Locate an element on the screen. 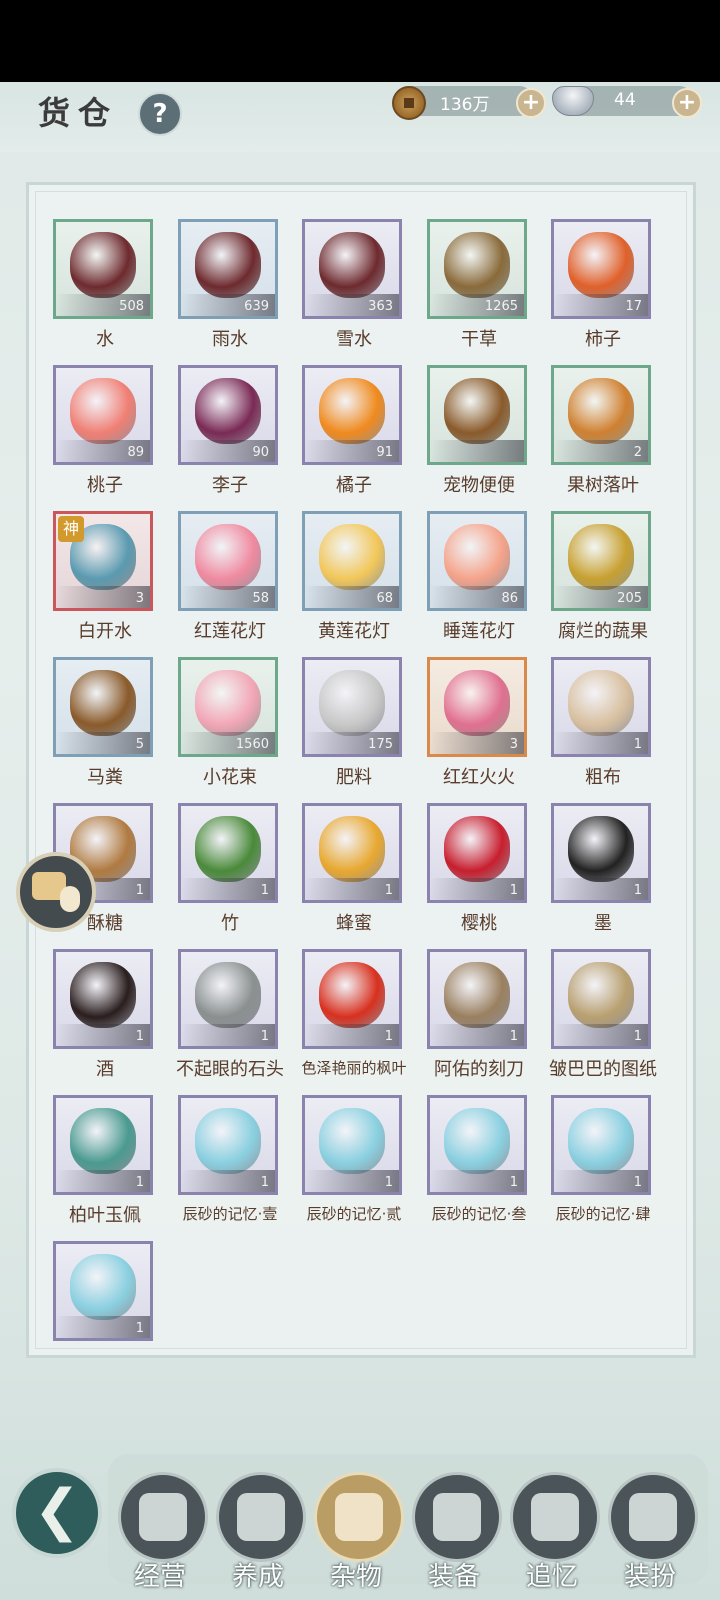 This screenshot has width=720, height=1600. inventory-item: 1 辰砂的记忆·叁 is located at coordinates (480, 1159).